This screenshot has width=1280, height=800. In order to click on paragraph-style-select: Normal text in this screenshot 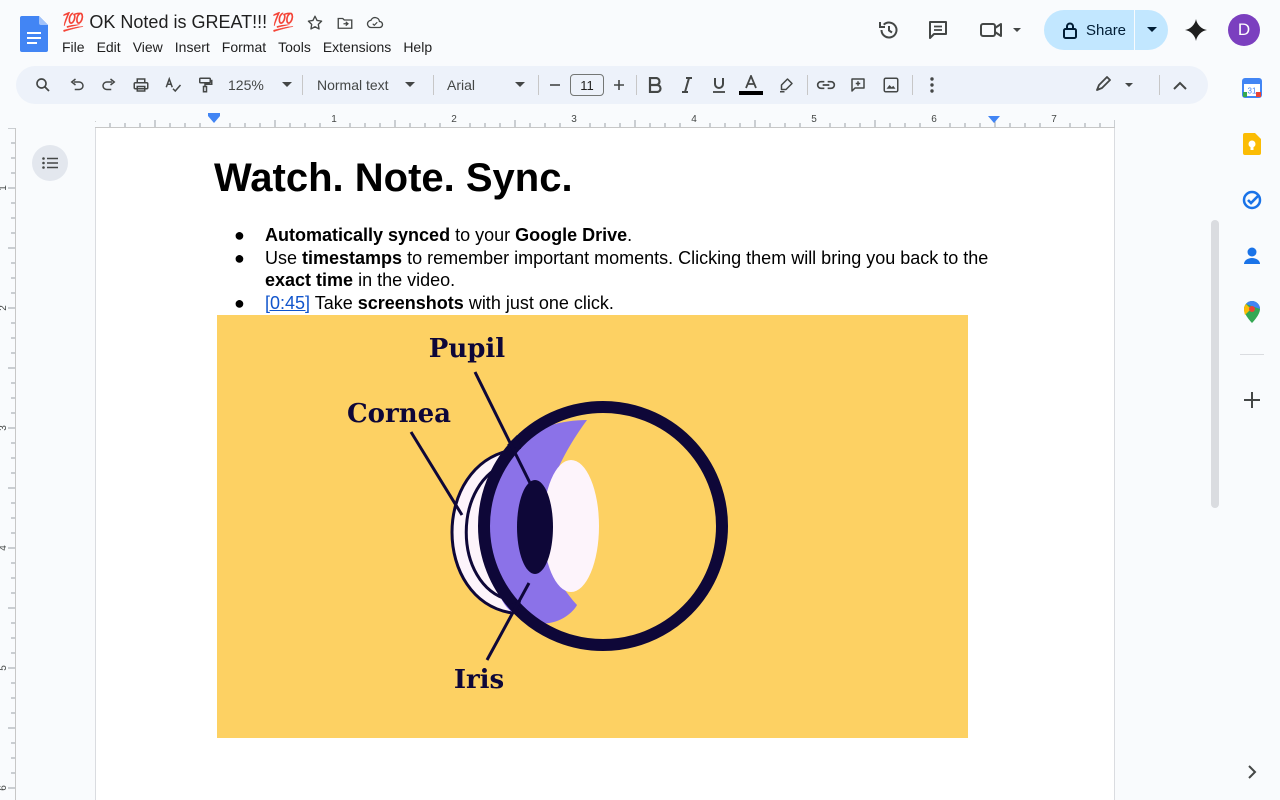, I will do `click(368, 85)`.